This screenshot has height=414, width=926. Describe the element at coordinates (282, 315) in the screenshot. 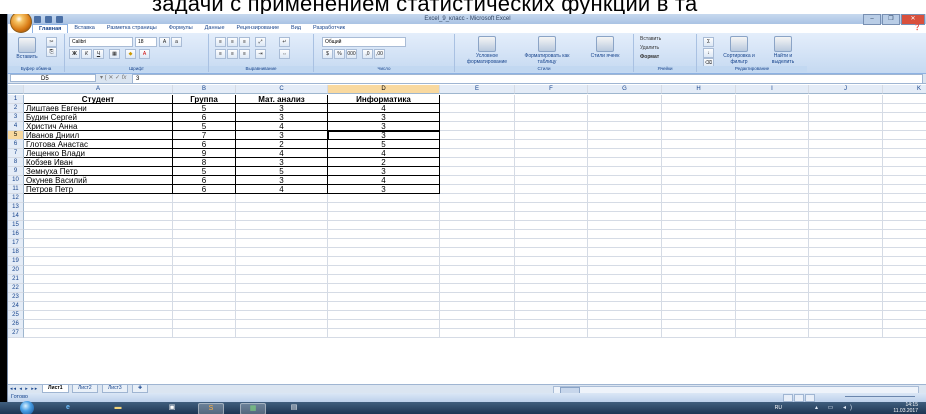

I see `cell-c25` at that location.